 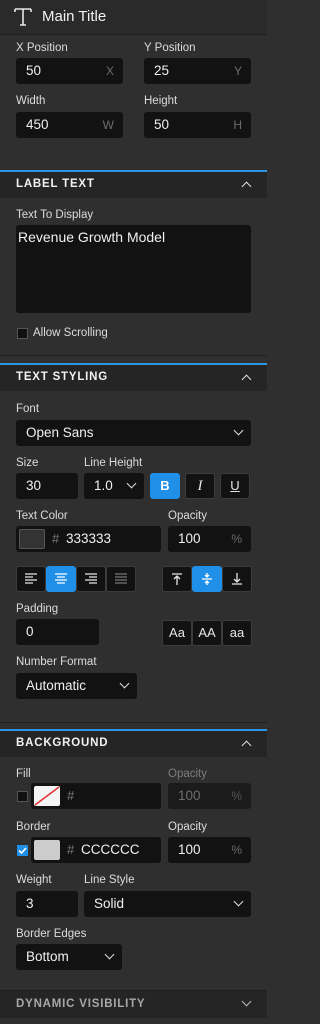 I want to click on label-text-section-title: LABEL TEXT, so click(x=55, y=184).